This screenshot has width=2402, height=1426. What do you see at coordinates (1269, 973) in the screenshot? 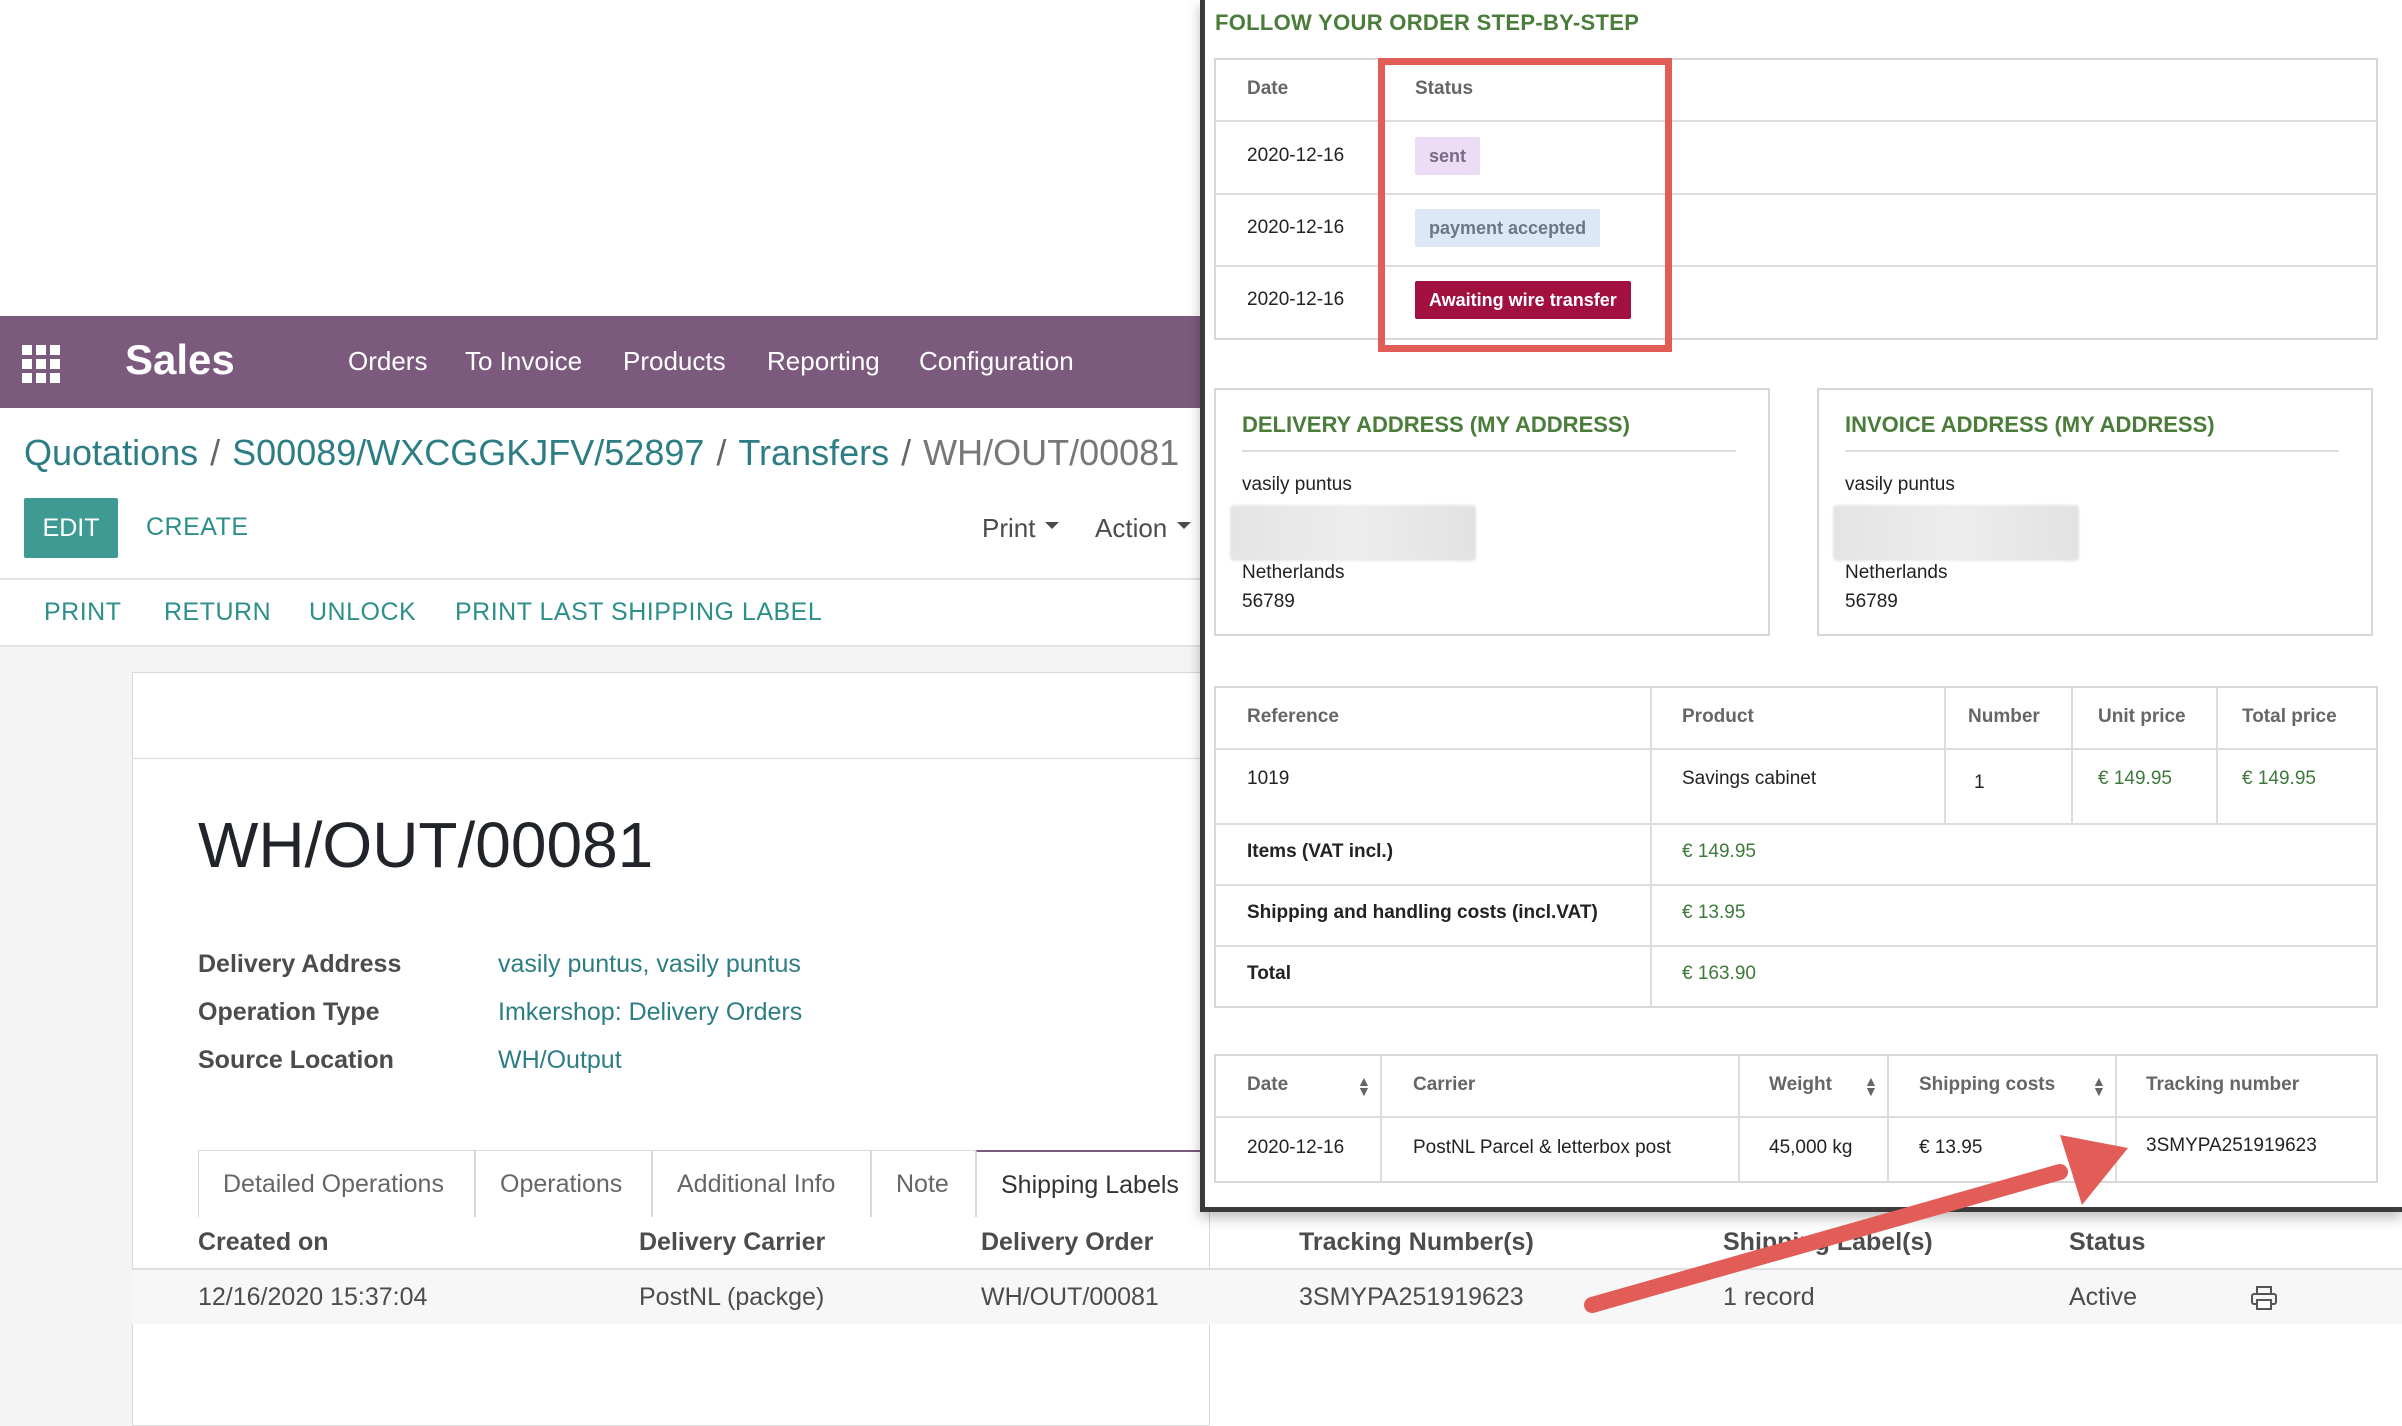
I see `total-label: Total` at bounding box center [1269, 973].